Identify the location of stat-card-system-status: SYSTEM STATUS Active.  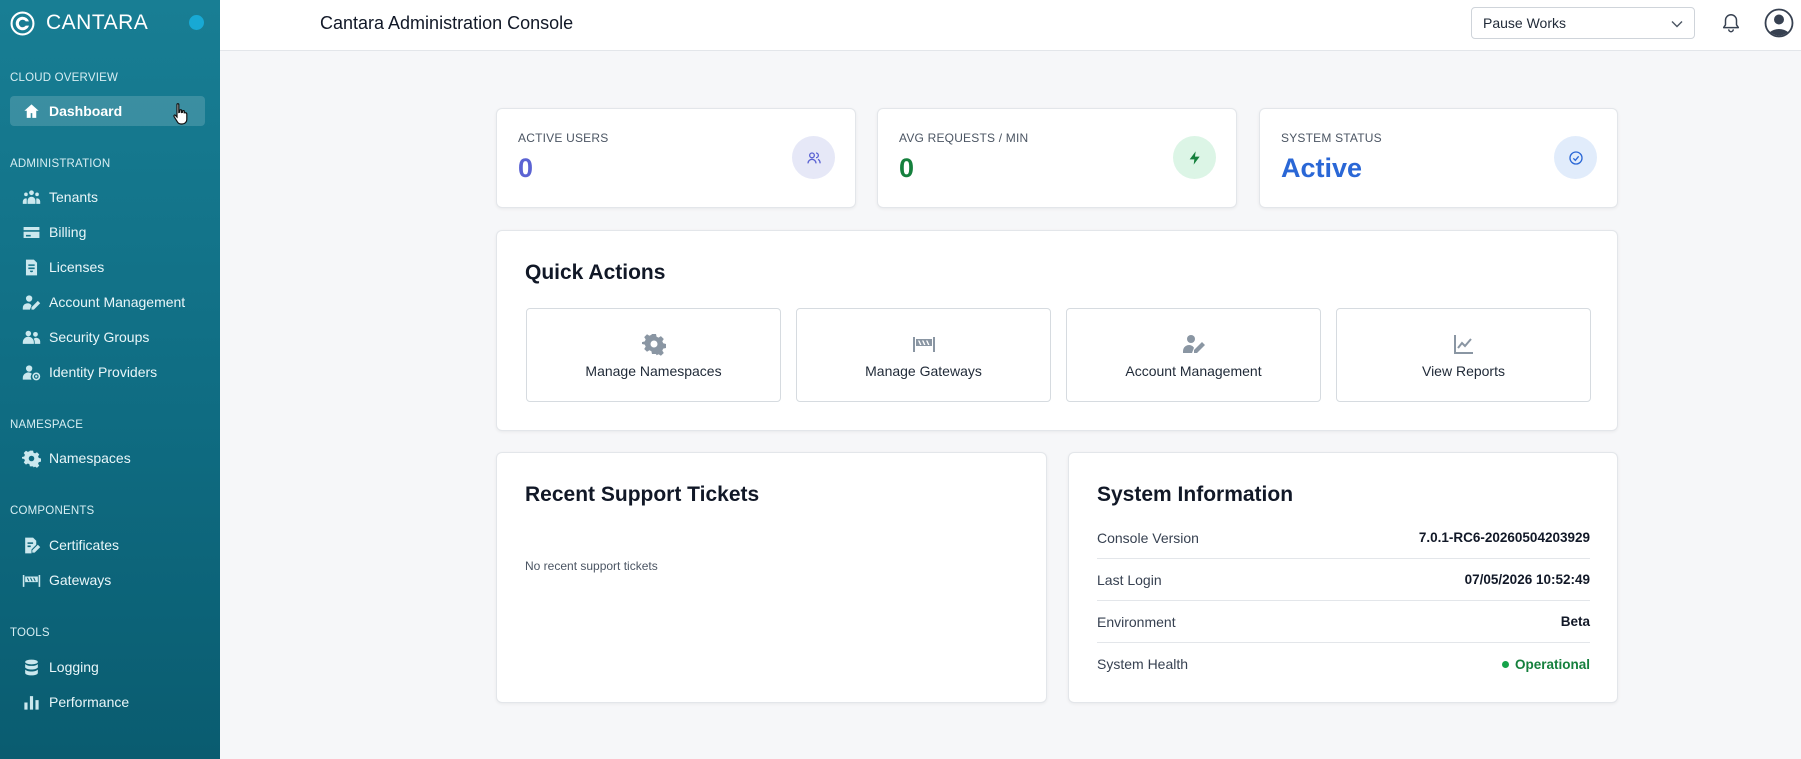
(1438, 158).